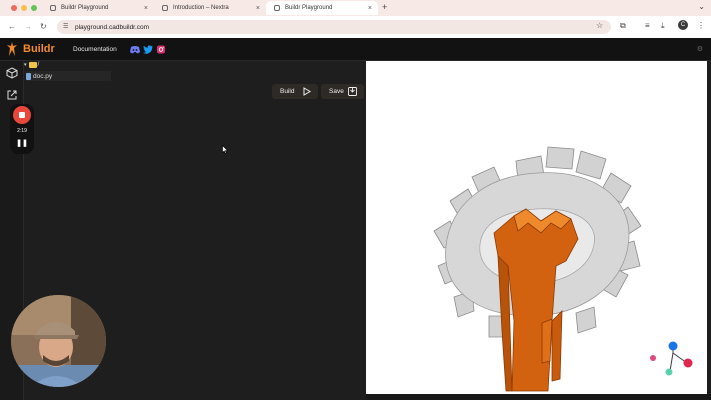 The height and width of the screenshot is (400, 711). Describe the element at coordinates (43, 26) in the screenshot. I see `reload-icon: ↻` at that location.